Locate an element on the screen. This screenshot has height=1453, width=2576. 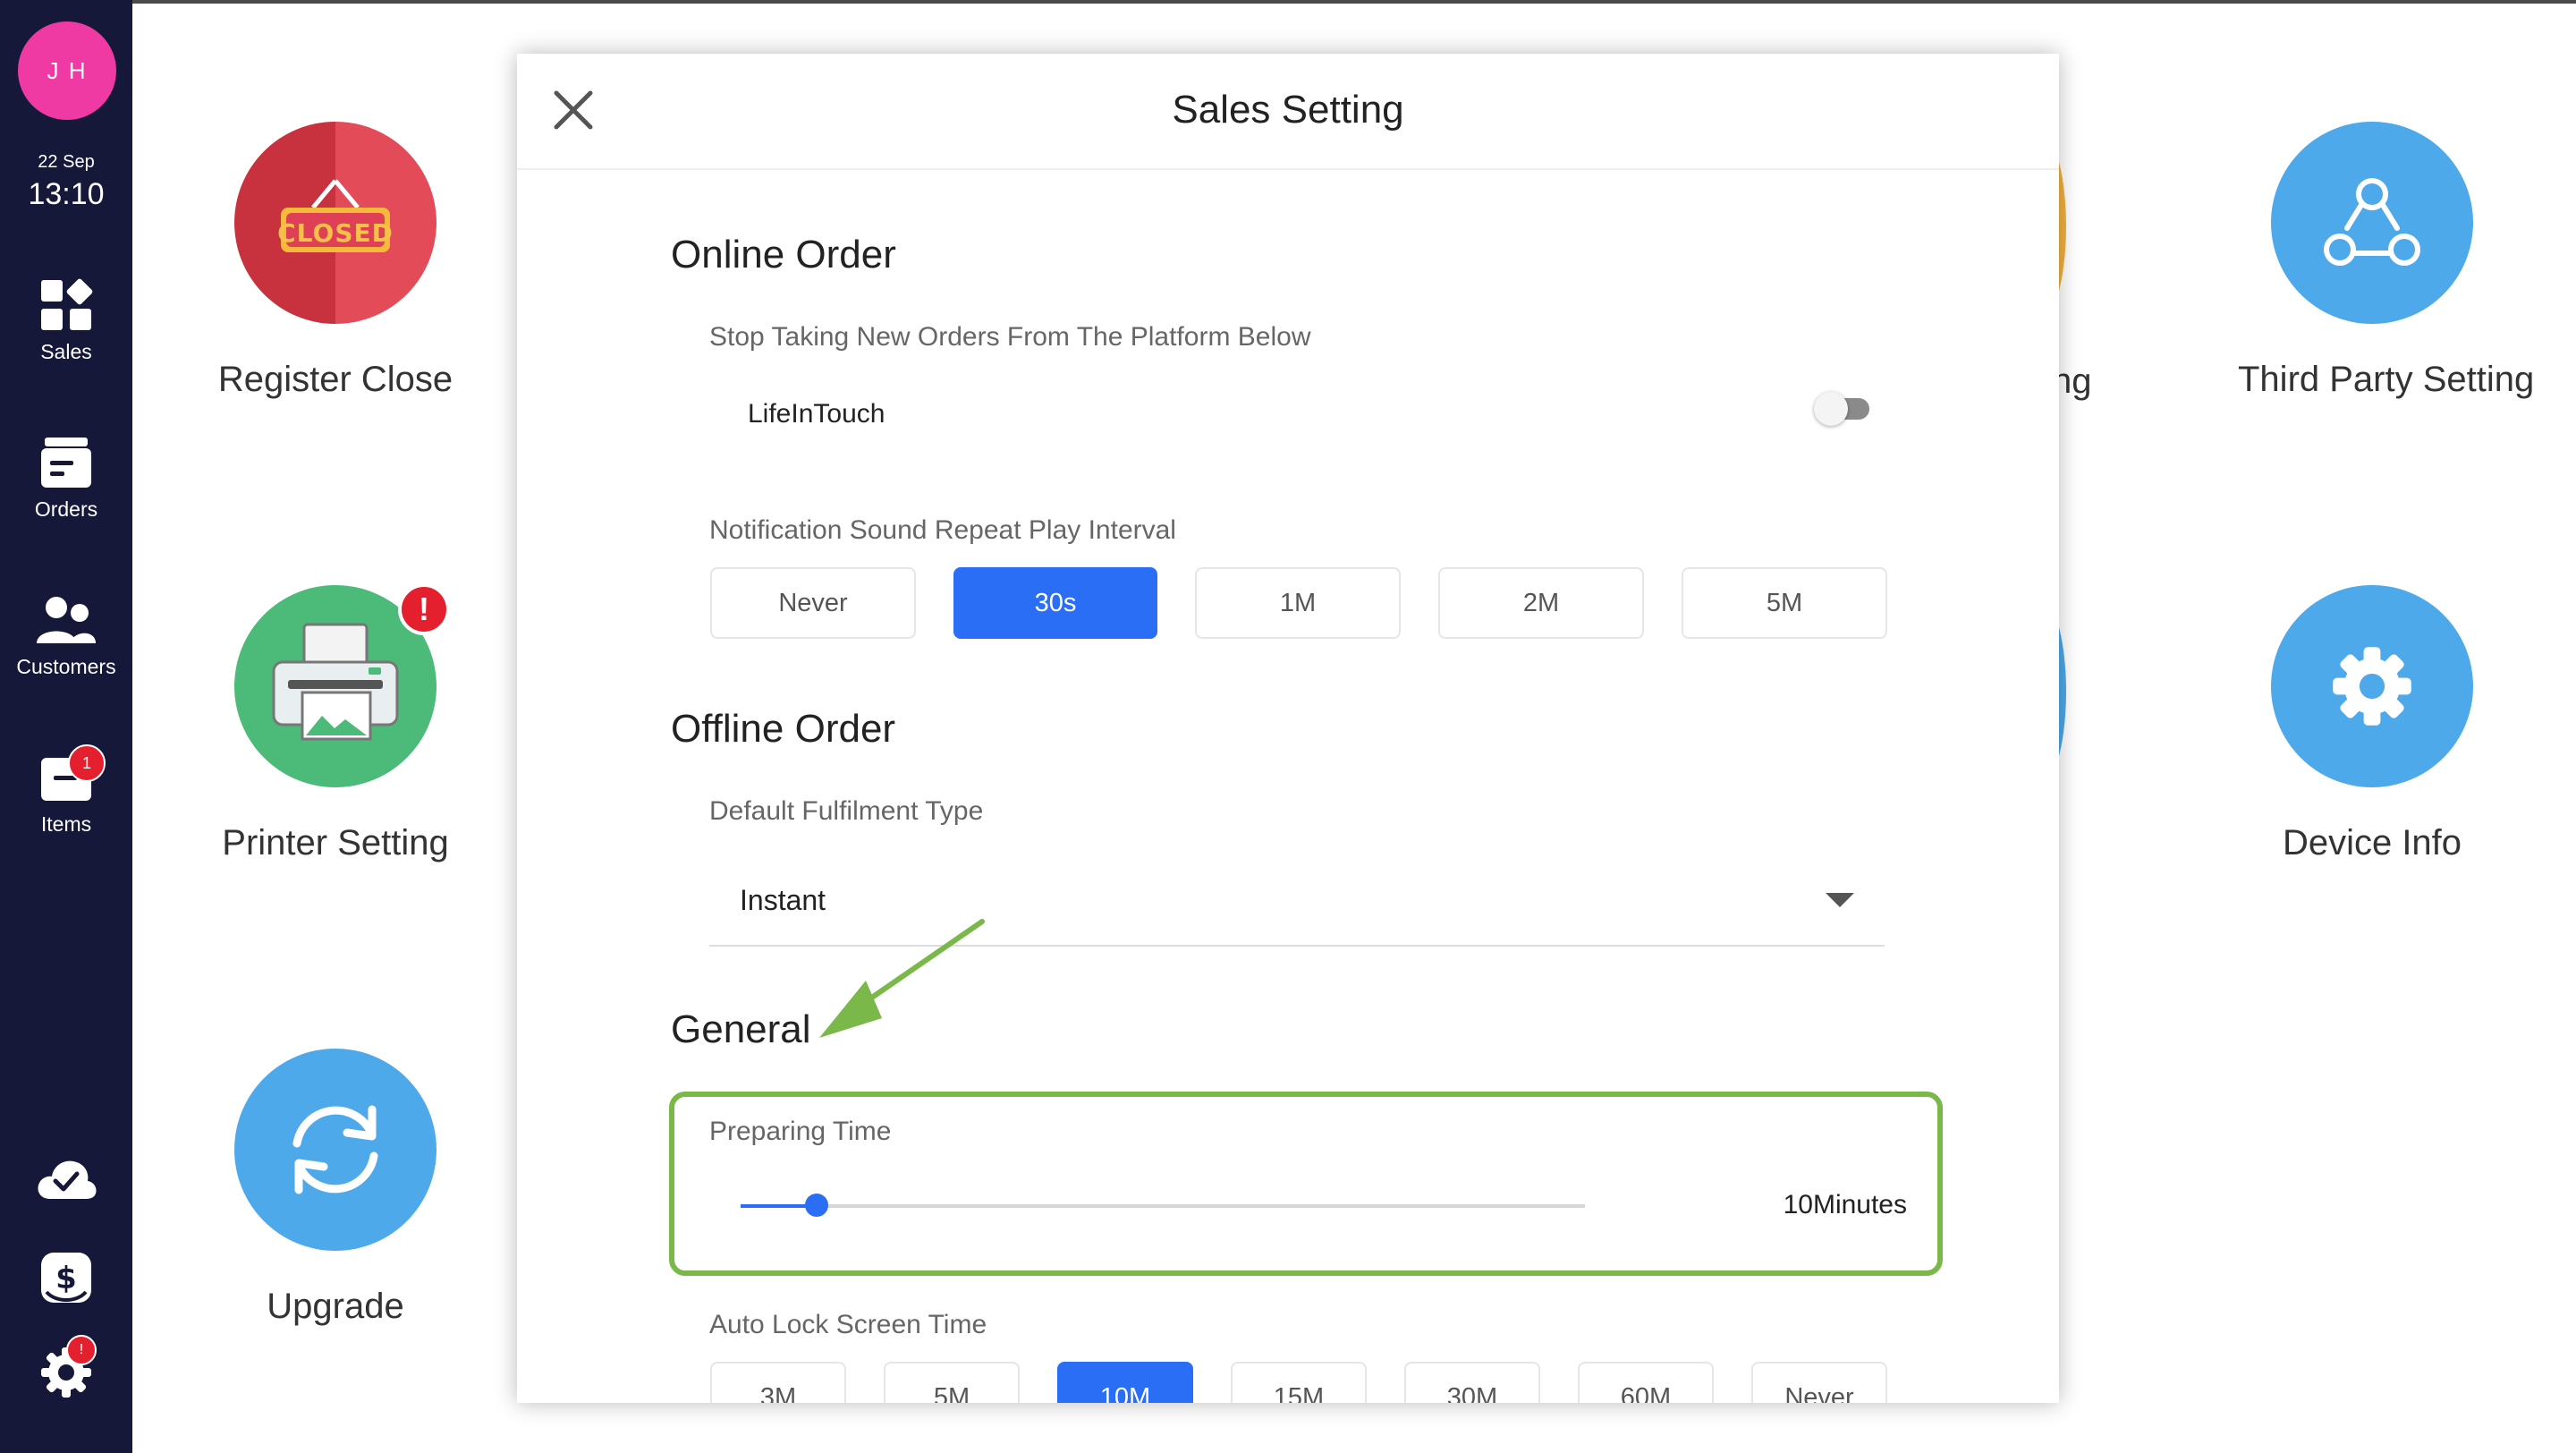
orders-icon is located at coordinates (66, 462).